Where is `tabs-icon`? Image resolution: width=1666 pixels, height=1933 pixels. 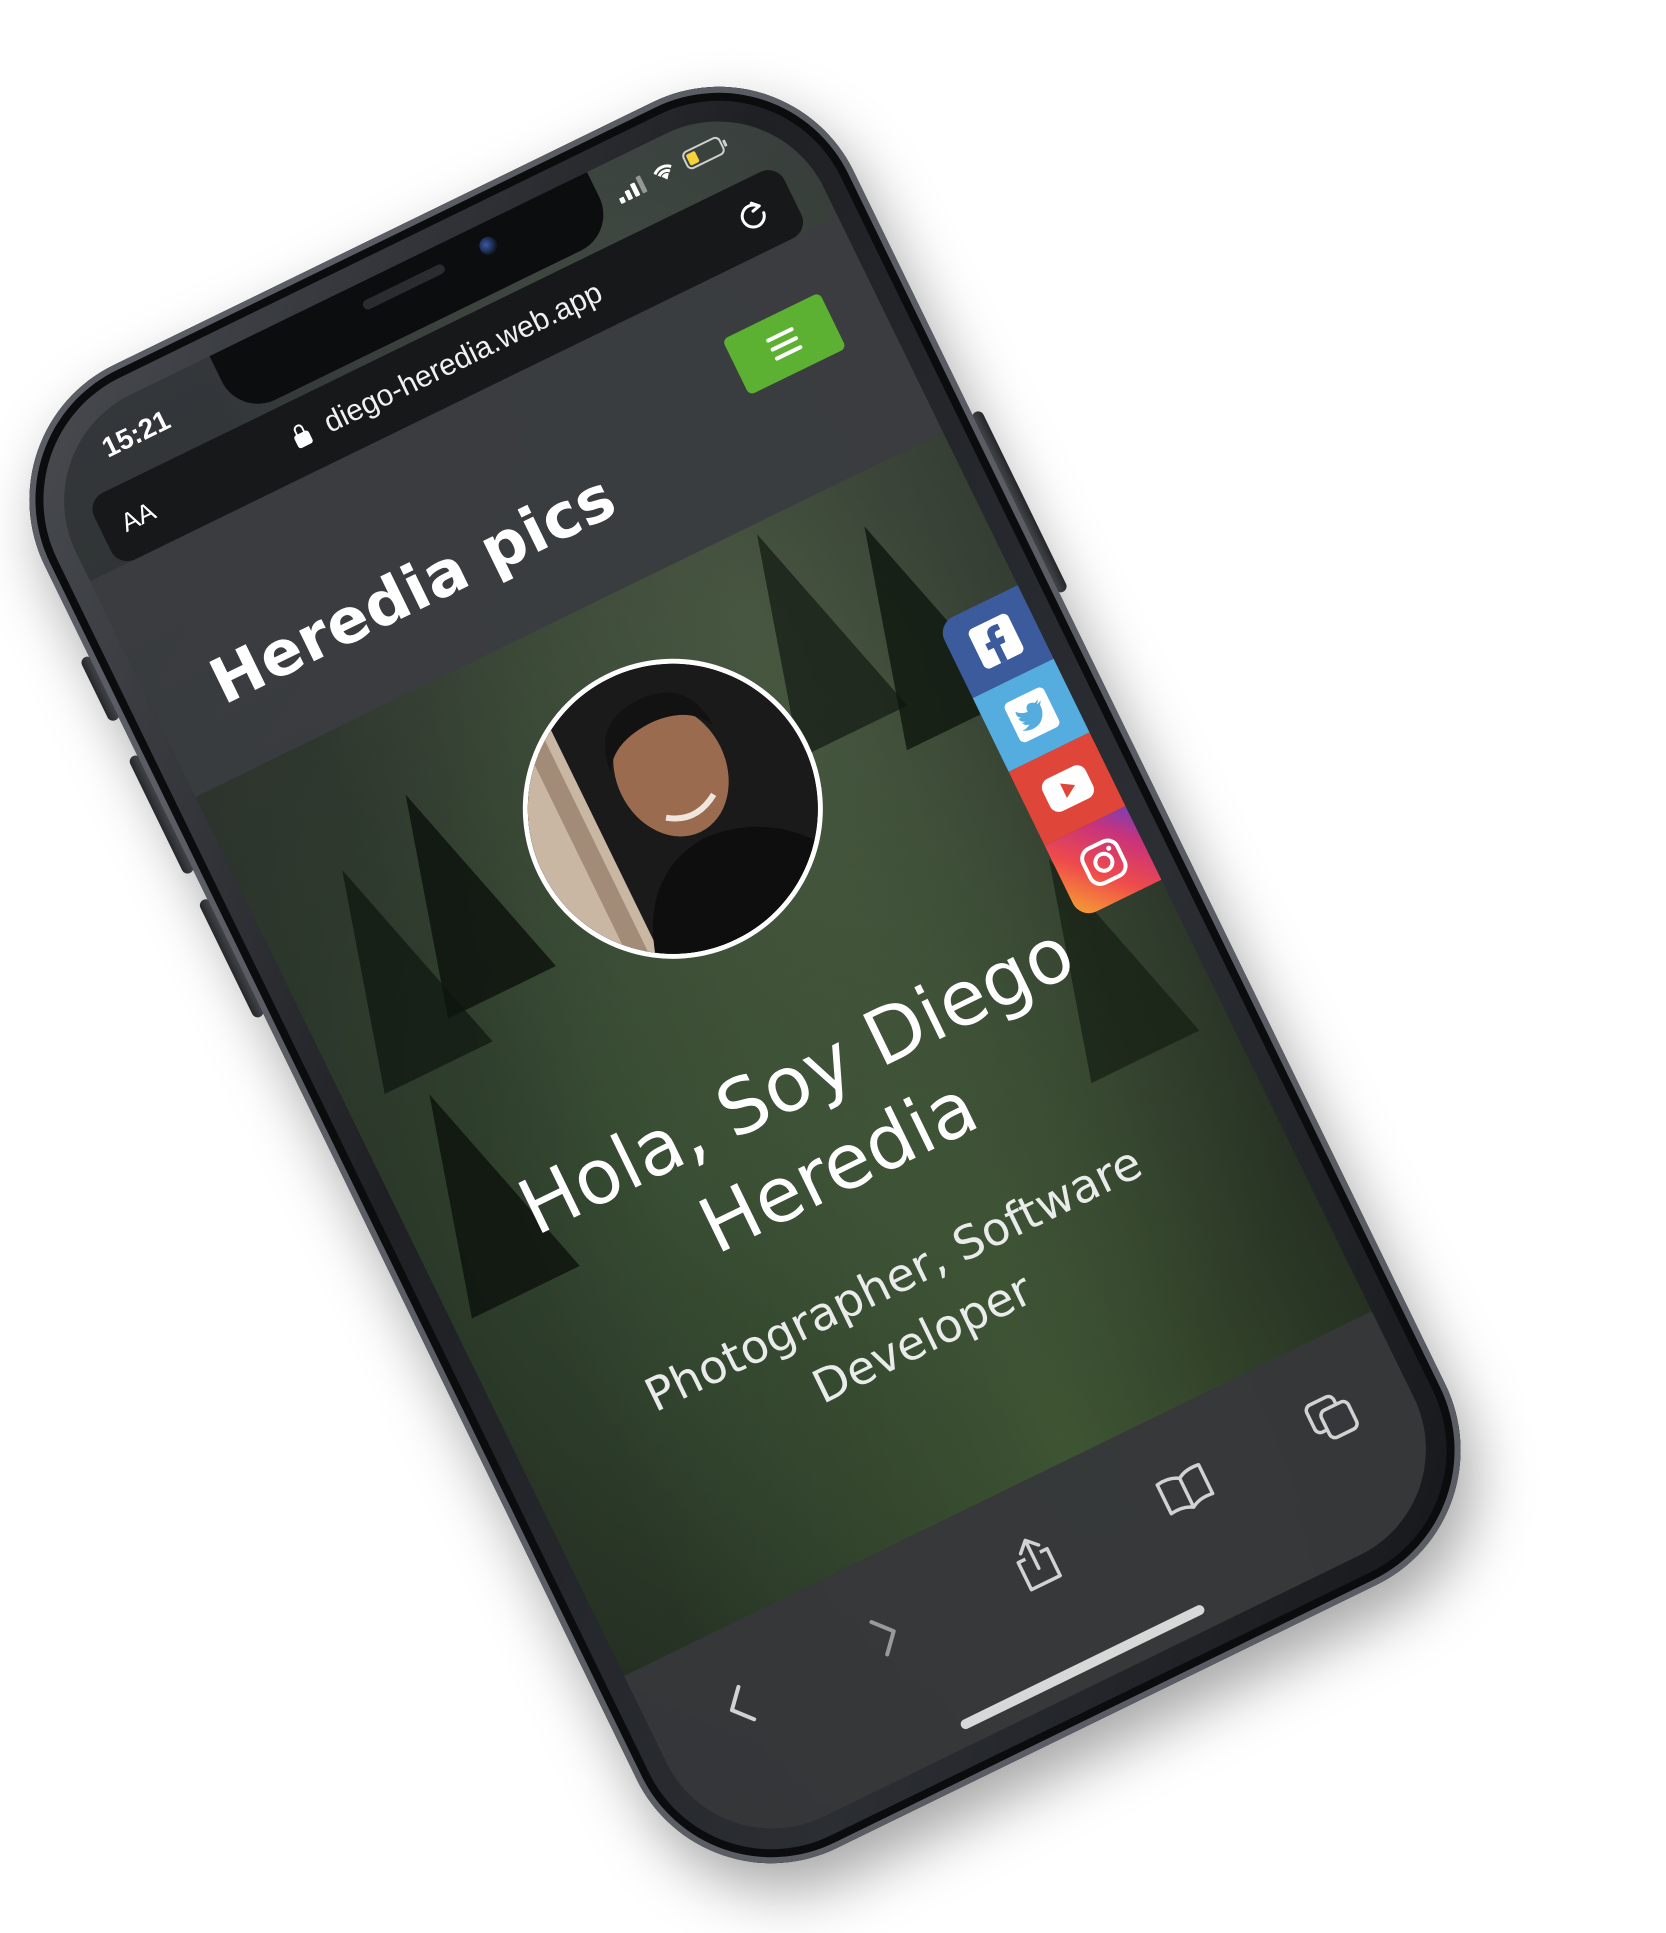 tabs-icon is located at coordinates (1331, 1417).